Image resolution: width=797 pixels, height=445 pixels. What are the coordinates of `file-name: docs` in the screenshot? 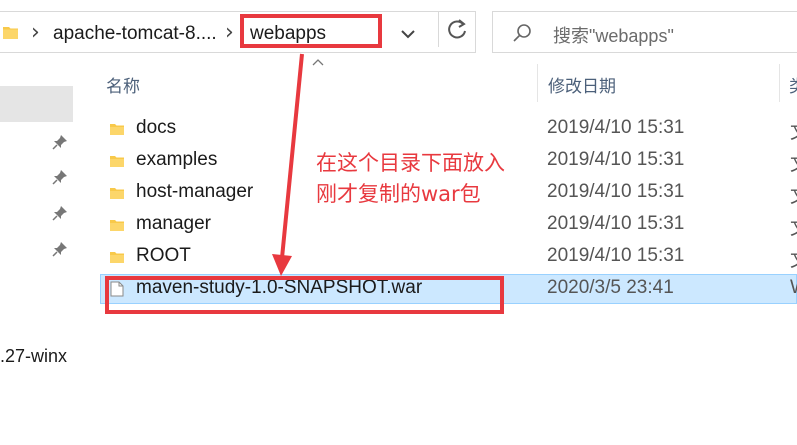 It's located at (156, 127).